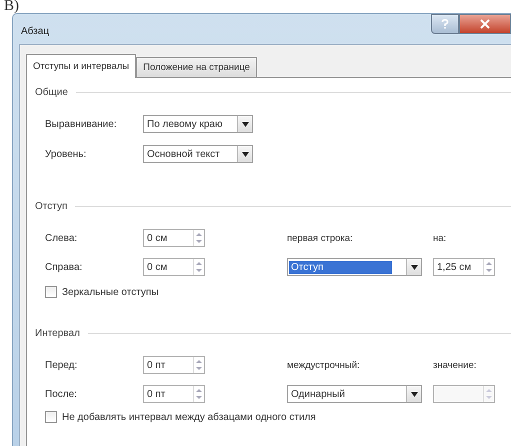 This screenshot has width=511, height=446. Describe the element at coordinates (51, 206) in the screenshot. I see `group-title: Отступ` at that location.